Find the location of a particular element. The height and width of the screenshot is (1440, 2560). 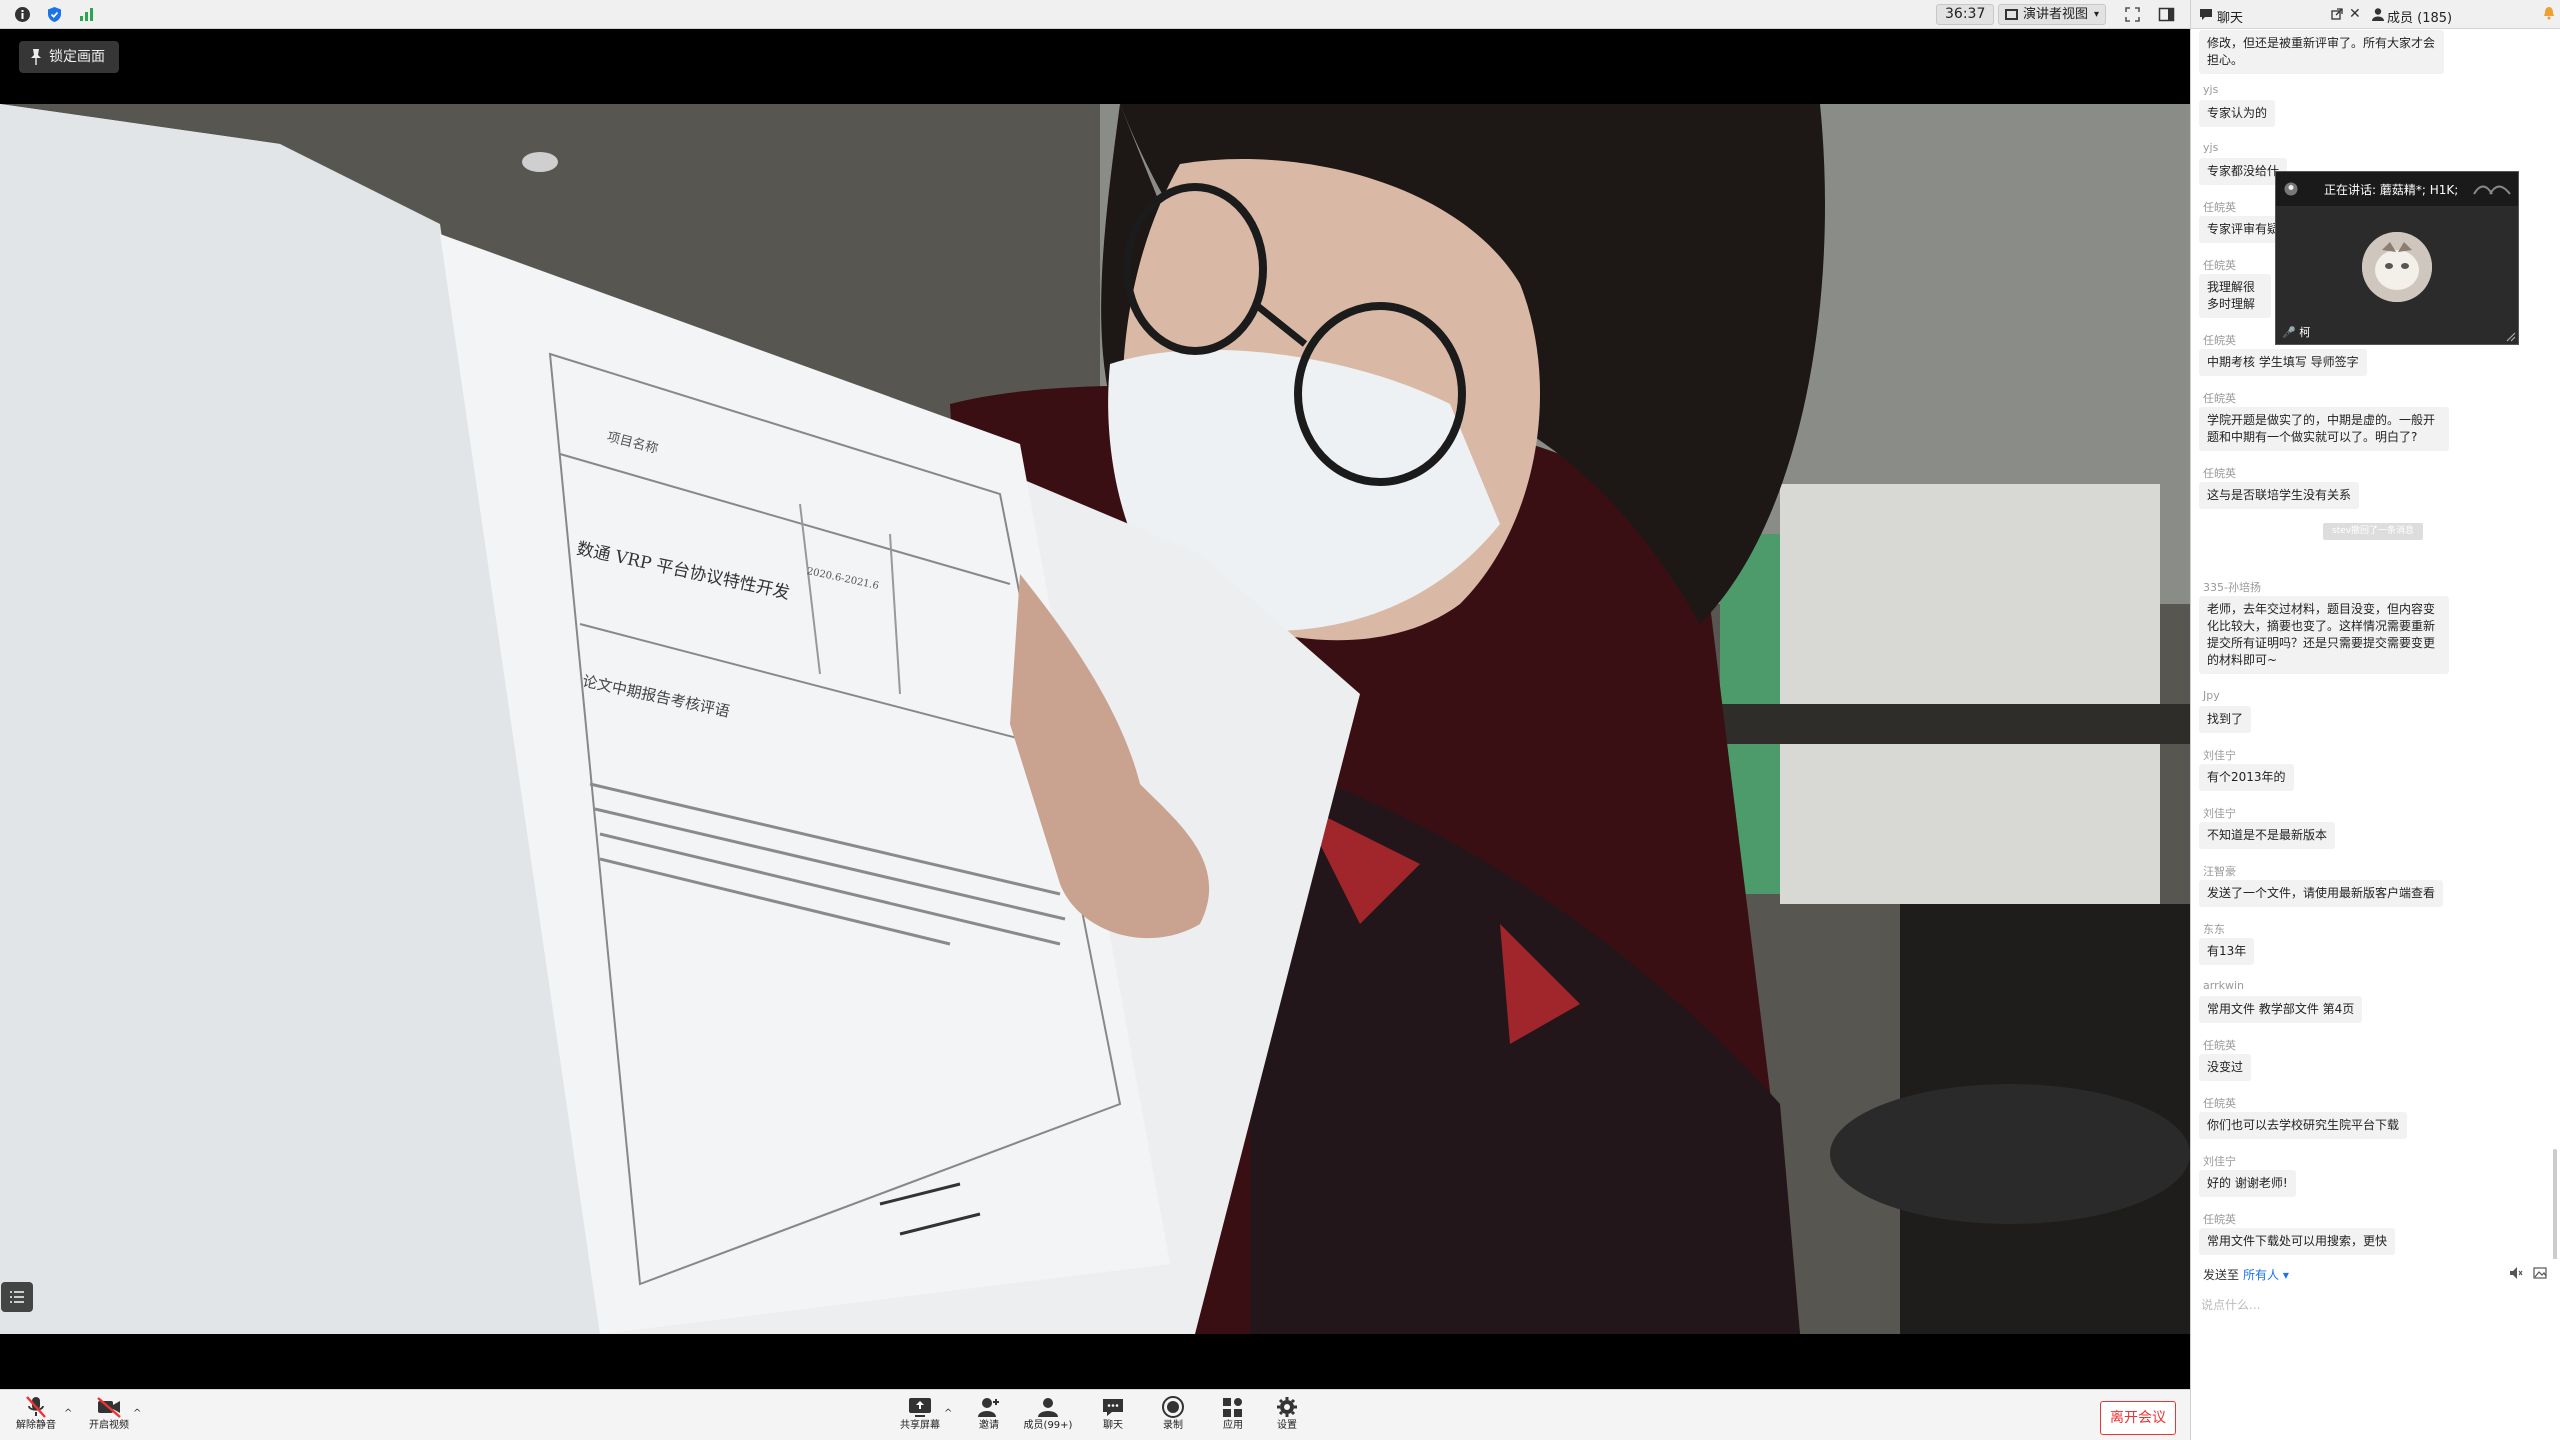

speaker-avatar is located at coordinates (2397, 267).